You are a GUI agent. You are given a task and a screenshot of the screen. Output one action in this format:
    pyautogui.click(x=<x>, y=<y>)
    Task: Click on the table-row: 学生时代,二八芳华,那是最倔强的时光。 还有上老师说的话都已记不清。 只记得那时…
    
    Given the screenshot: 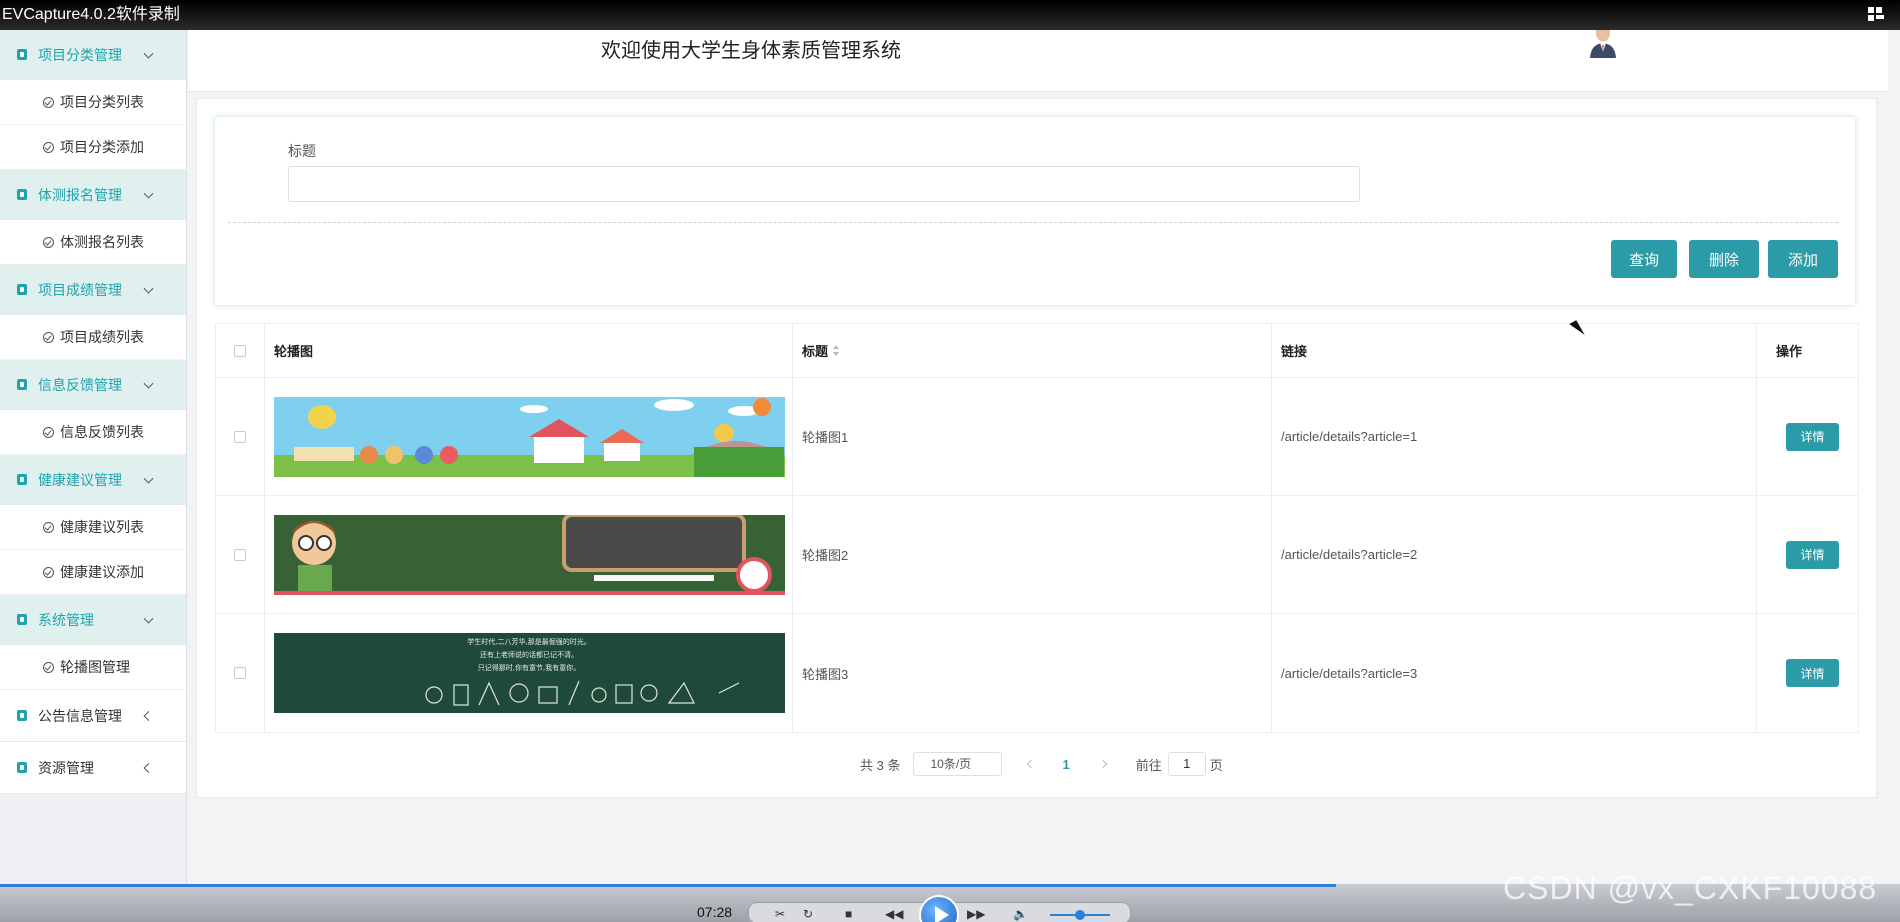 What is the action you would take?
    pyautogui.click(x=1037, y=673)
    